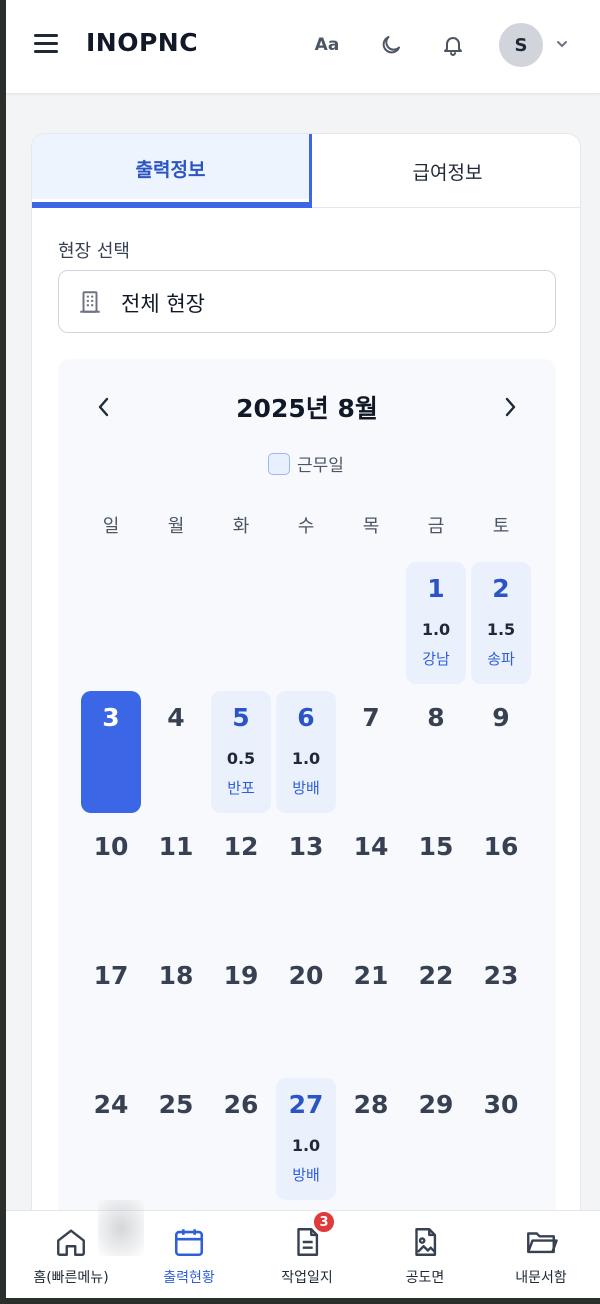 The image size is (600, 1304). I want to click on nav-attendance-label: 출력현황, so click(189, 1278).